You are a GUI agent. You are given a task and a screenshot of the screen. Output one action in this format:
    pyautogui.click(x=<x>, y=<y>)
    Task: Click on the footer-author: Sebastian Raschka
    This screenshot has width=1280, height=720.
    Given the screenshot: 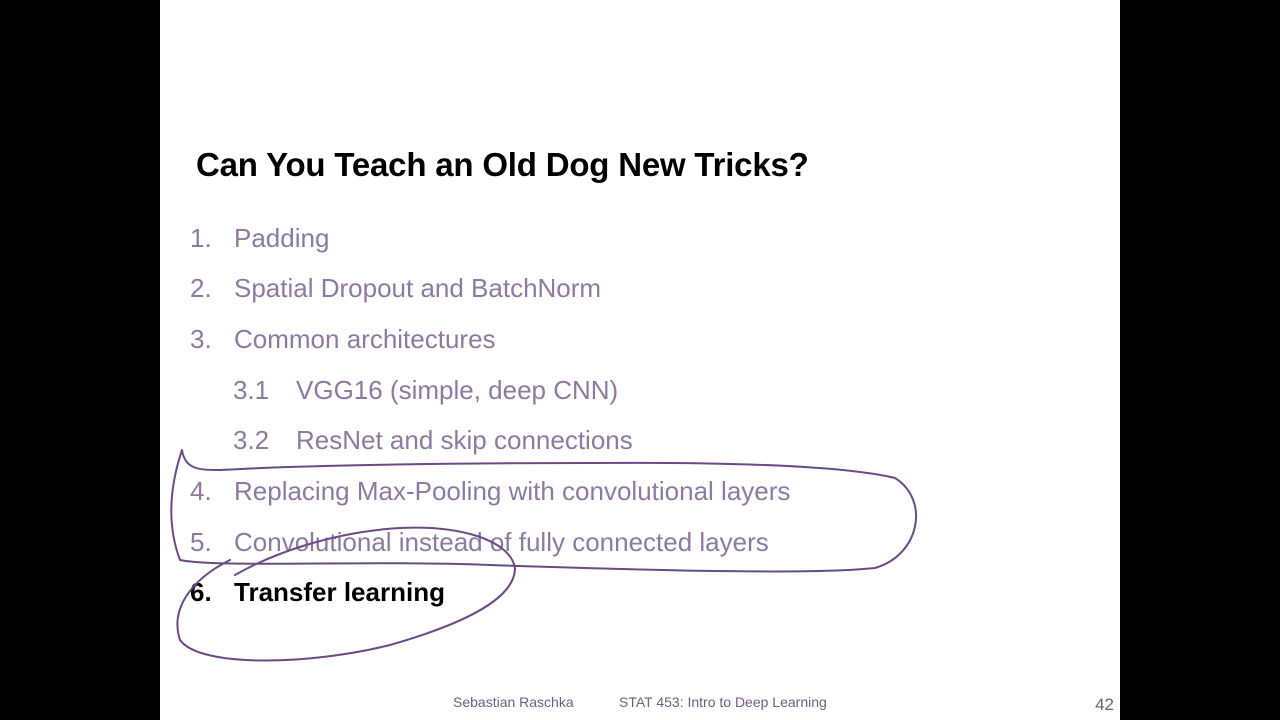 What is the action you would take?
    pyautogui.click(x=513, y=702)
    